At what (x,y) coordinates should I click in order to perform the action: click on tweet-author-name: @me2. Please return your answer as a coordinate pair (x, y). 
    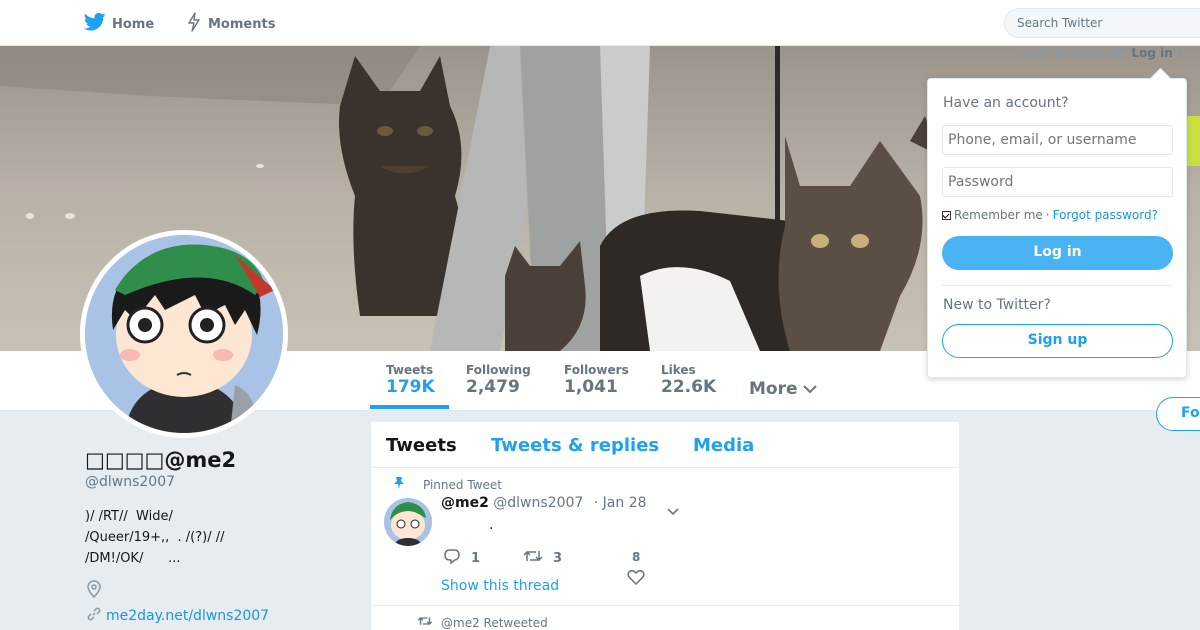
    Looking at the image, I should click on (465, 503).